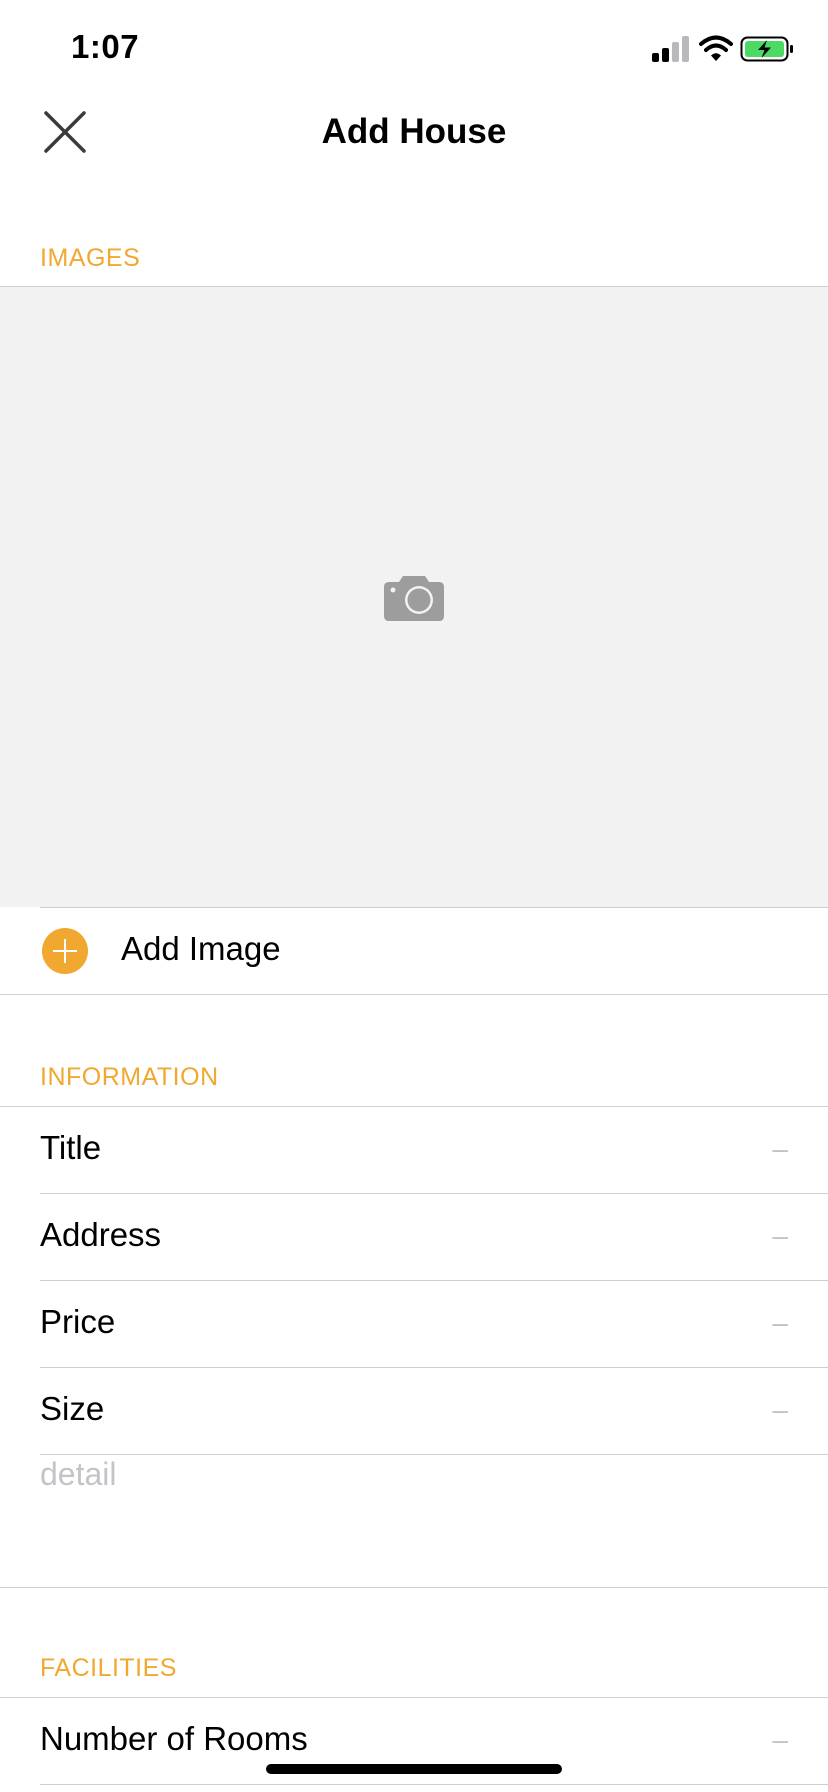  What do you see at coordinates (72, 1408) in the screenshot?
I see `form-row-label: Size` at bounding box center [72, 1408].